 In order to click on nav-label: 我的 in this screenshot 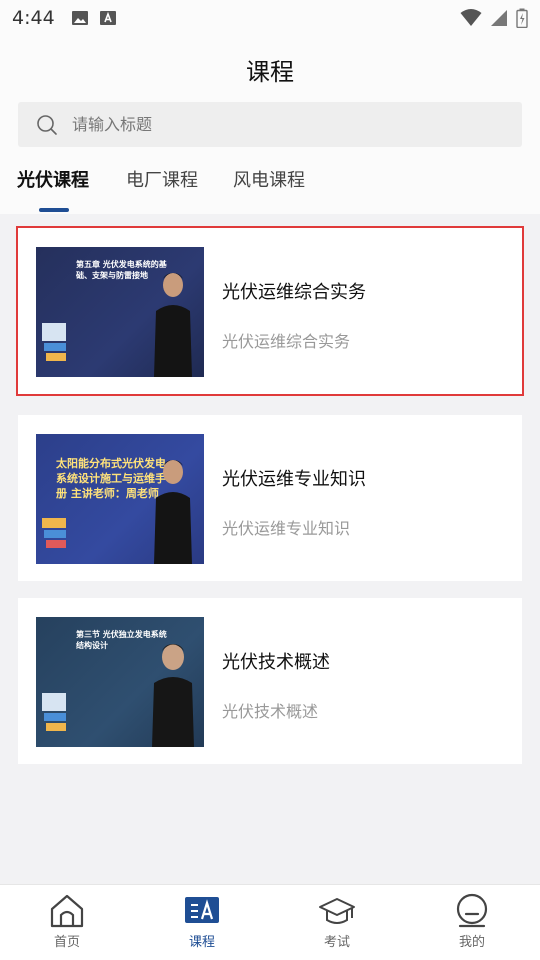, I will do `click(471, 942)`.